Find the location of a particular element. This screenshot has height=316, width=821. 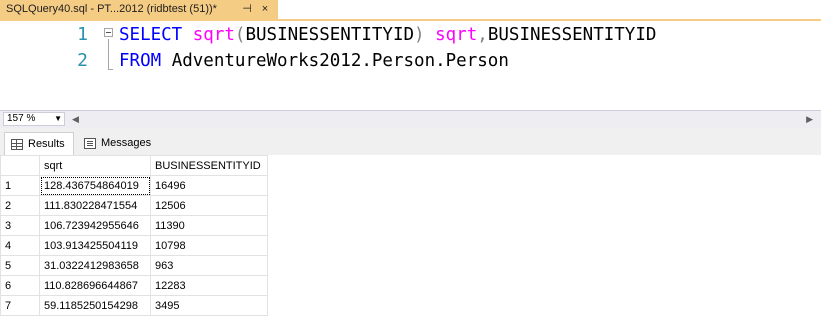

cell-sqrt: 103.913425504119 is located at coordinates (95, 245).